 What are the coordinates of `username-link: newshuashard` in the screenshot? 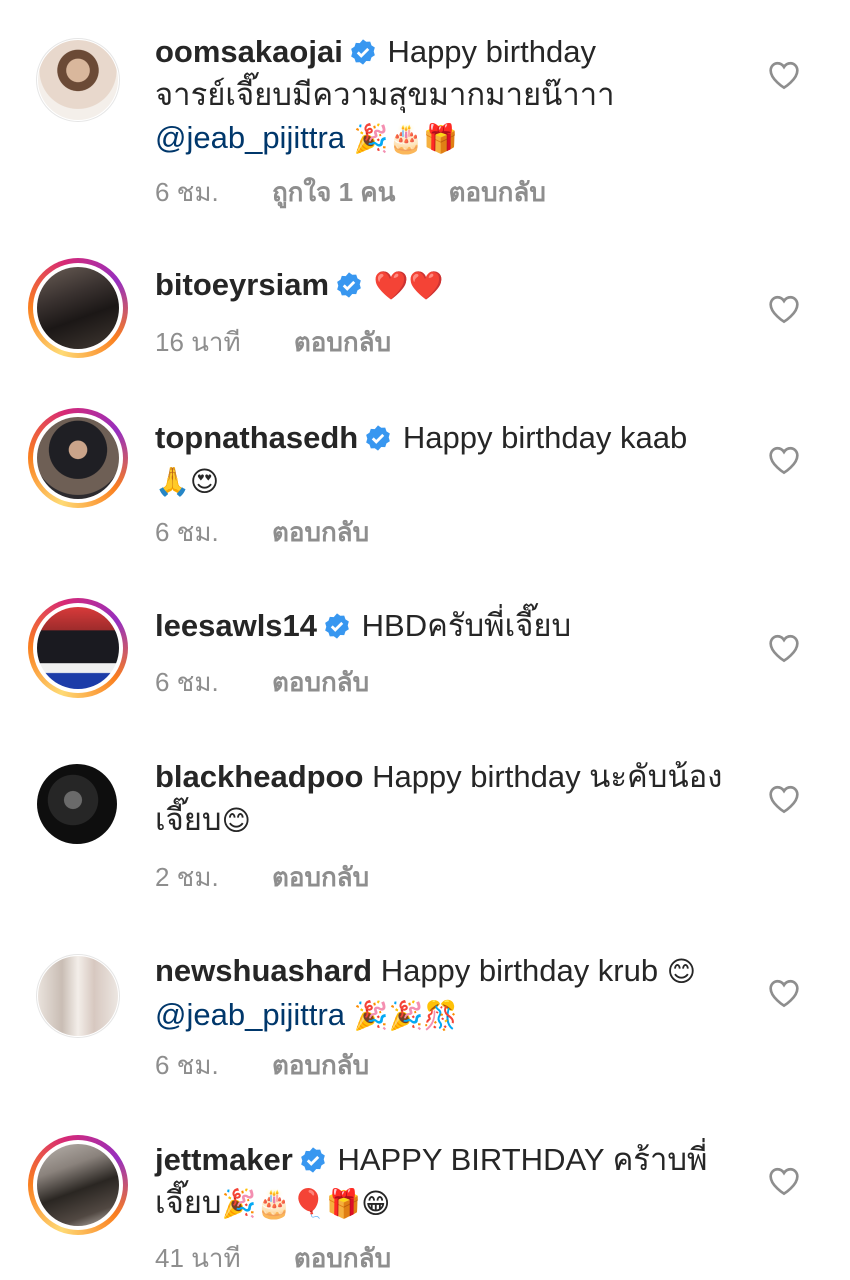 It's located at (263, 970).